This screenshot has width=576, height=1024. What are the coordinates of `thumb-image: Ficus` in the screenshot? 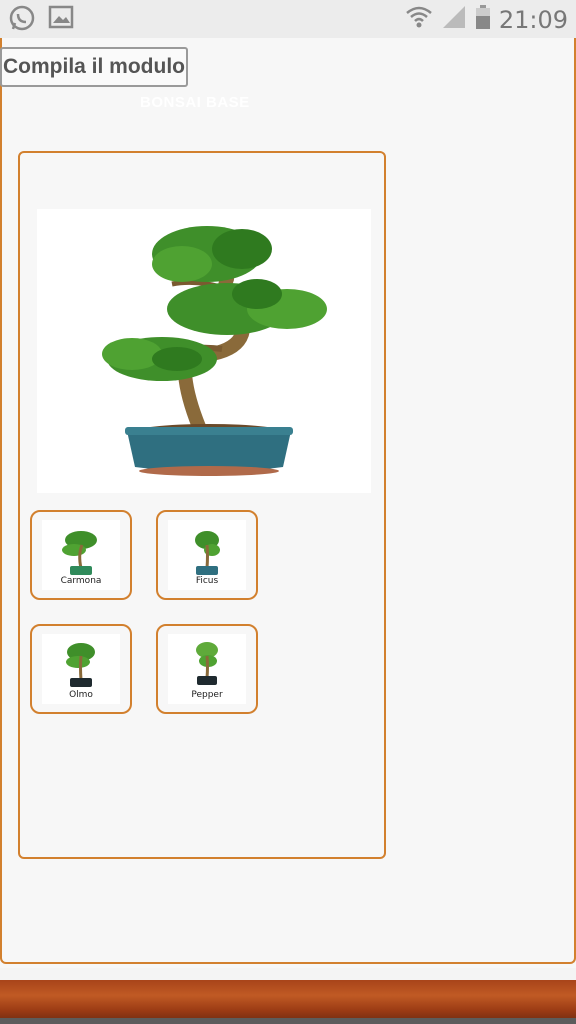 It's located at (207, 555).